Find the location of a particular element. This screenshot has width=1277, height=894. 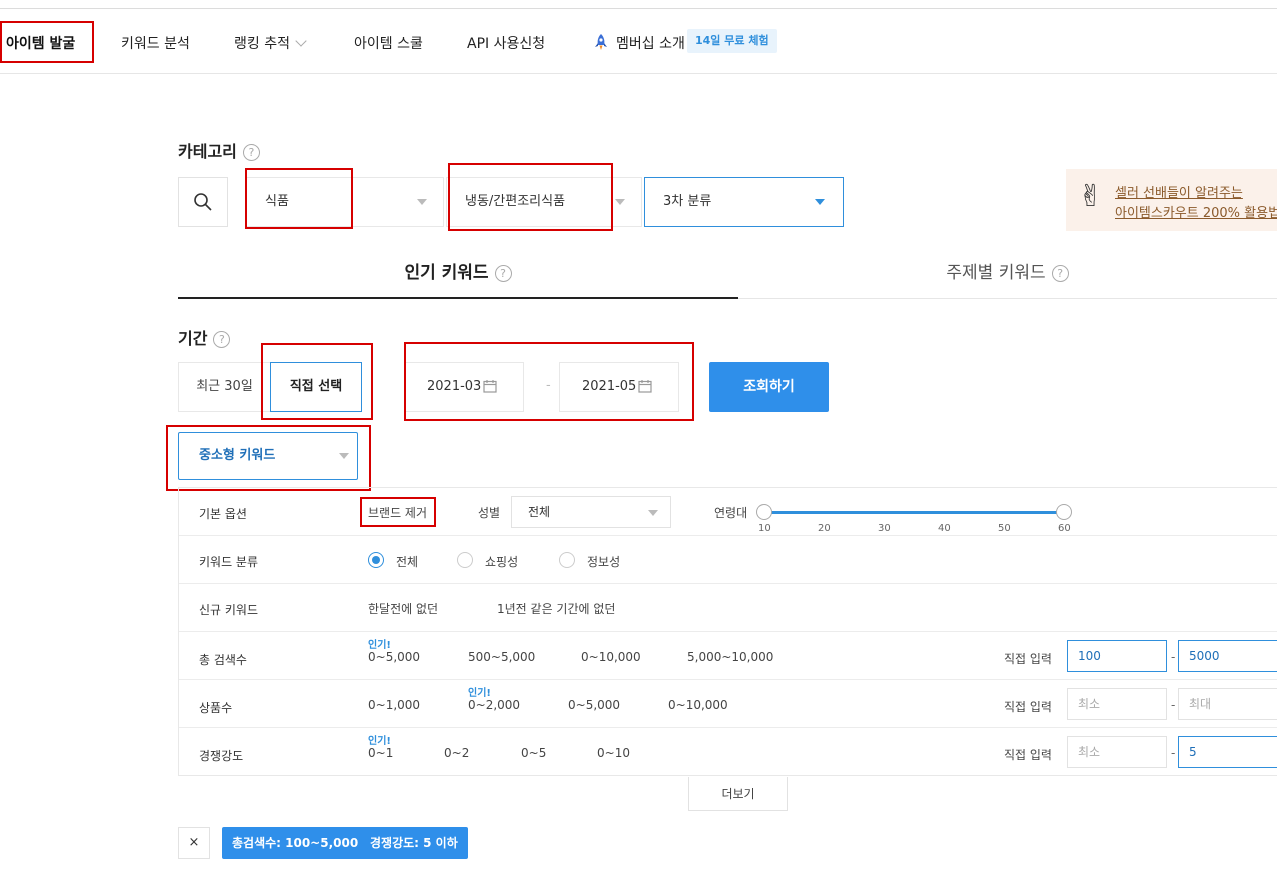

gender-select: 전체 is located at coordinates (591, 512).